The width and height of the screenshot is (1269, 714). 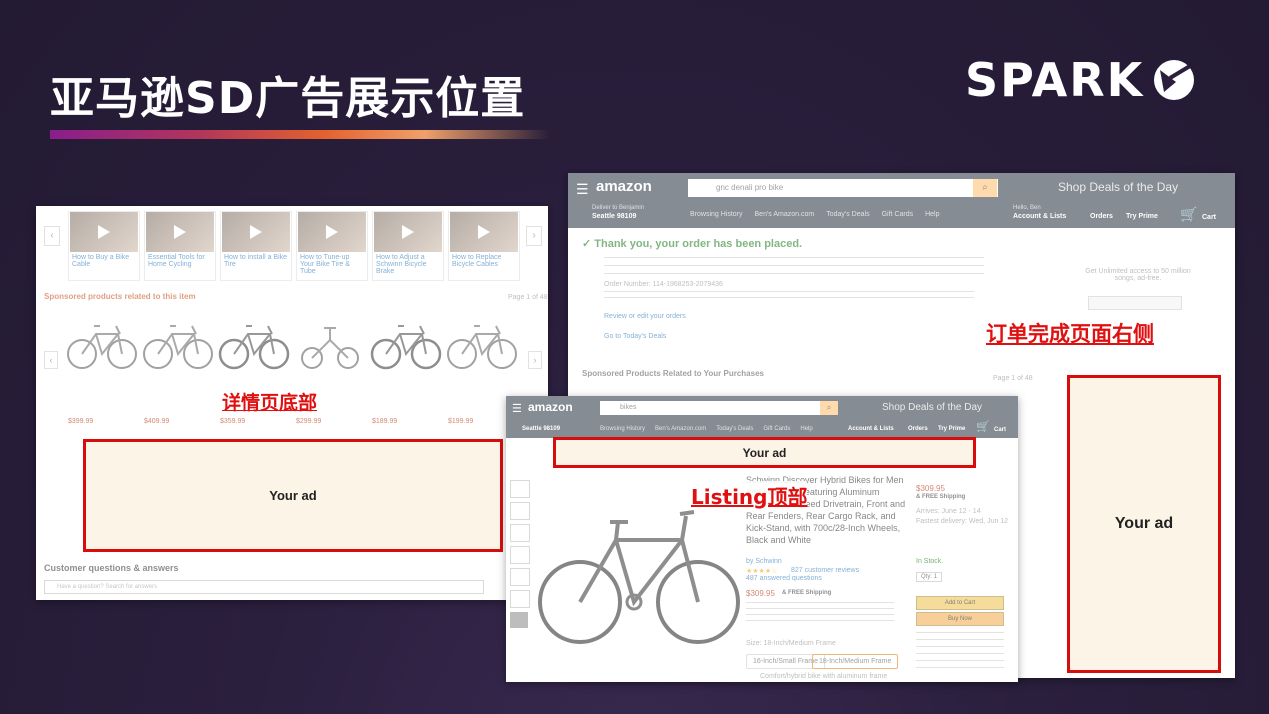 What do you see at coordinates (638, 576) in the screenshot?
I see `product-main-image` at bounding box center [638, 576].